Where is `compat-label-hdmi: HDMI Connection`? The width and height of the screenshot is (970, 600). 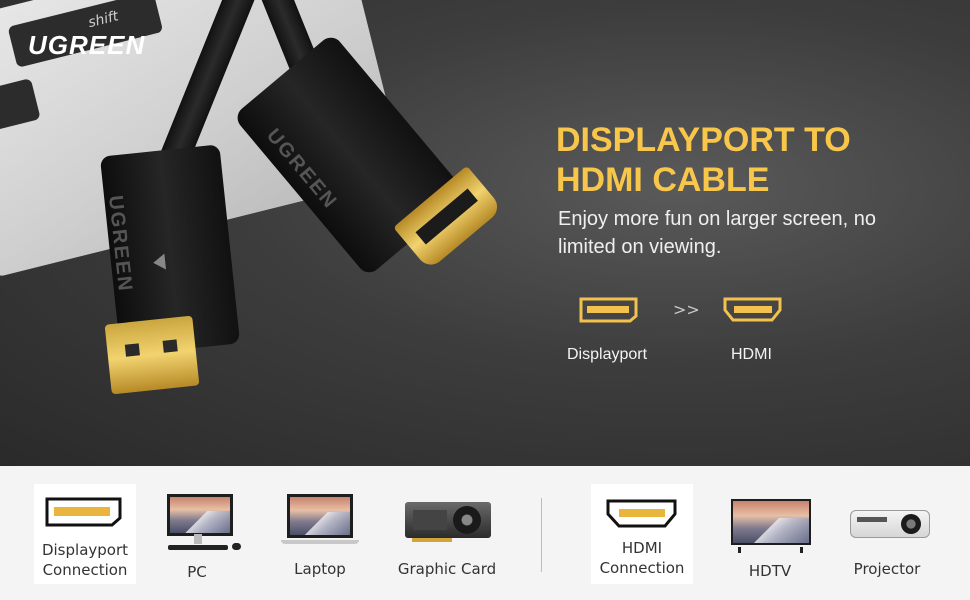 compat-label-hdmi: HDMI Connection is located at coordinates (642, 558).